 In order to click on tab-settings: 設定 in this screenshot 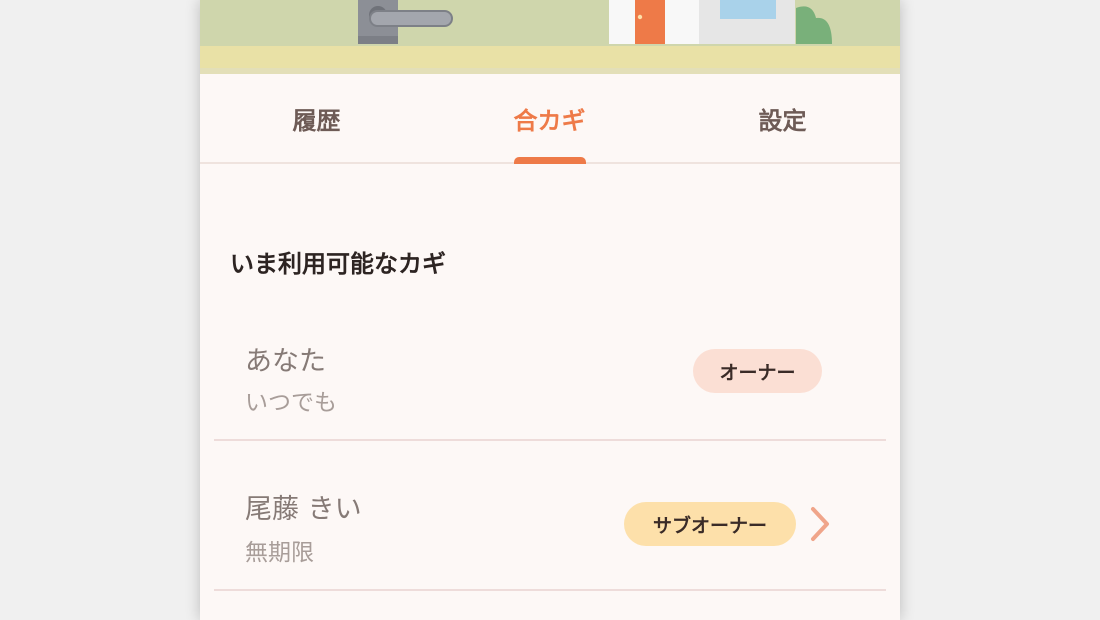, I will do `click(782, 118)`.